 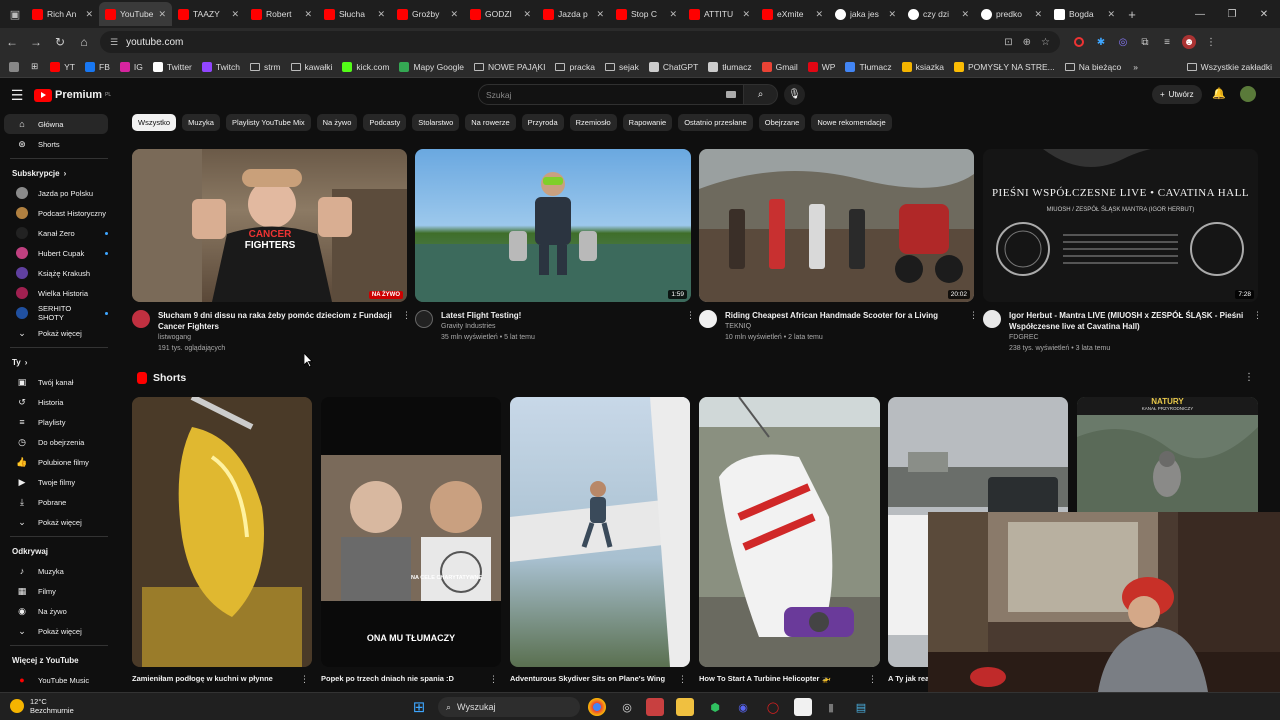 What do you see at coordinates (831, 707) in the screenshot?
I see `app-icon: ▮` at bounding box center [831, 707].